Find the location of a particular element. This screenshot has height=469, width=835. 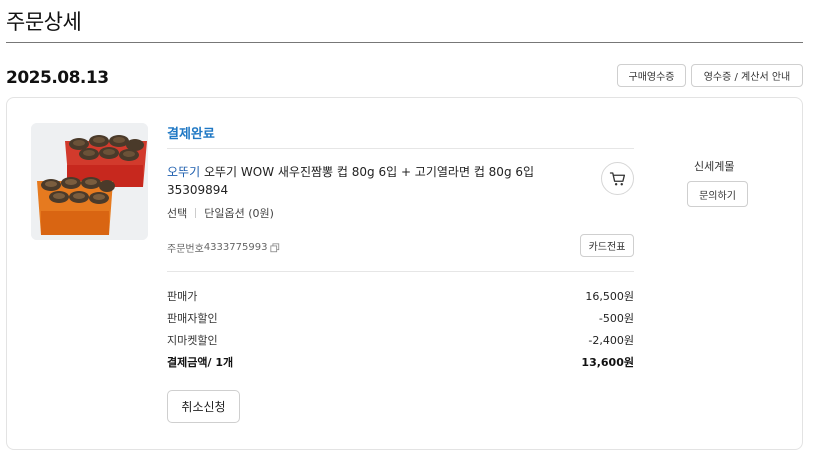

product-image is located at coordinates (89, 181).